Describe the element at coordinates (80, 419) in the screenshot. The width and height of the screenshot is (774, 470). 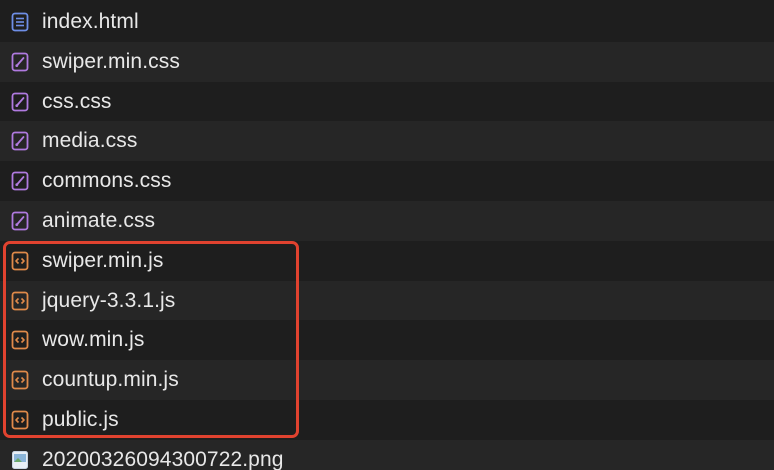
I see `file-name: public.js` at that location.